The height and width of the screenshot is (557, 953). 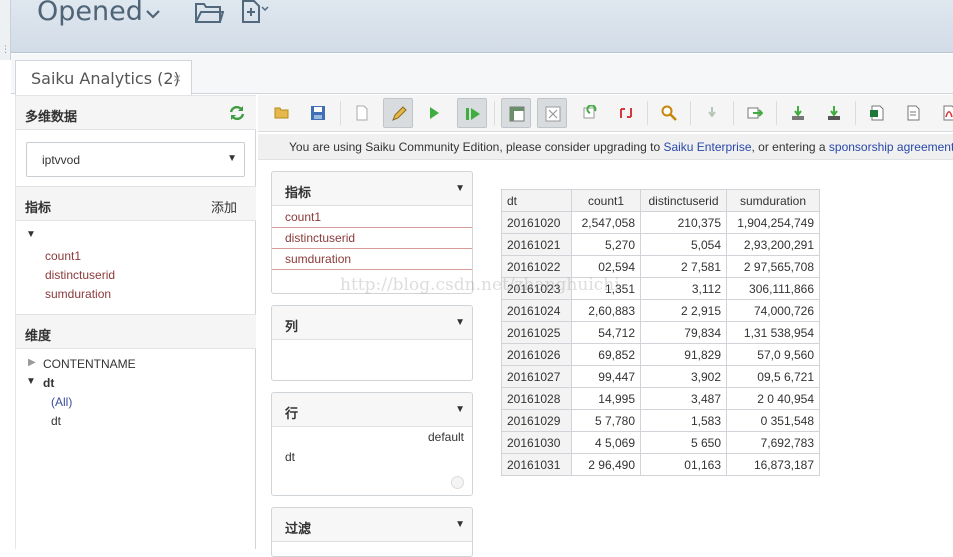 I want to click on drill-across-button, so click(x=755, y=113).